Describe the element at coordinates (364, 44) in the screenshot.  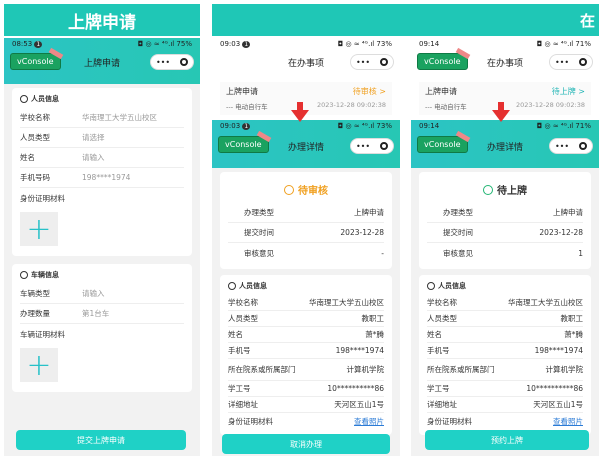
I see `status-icons: ◘ ◎ ≈ ⁴ᴳ.ıl 73%` at that location.